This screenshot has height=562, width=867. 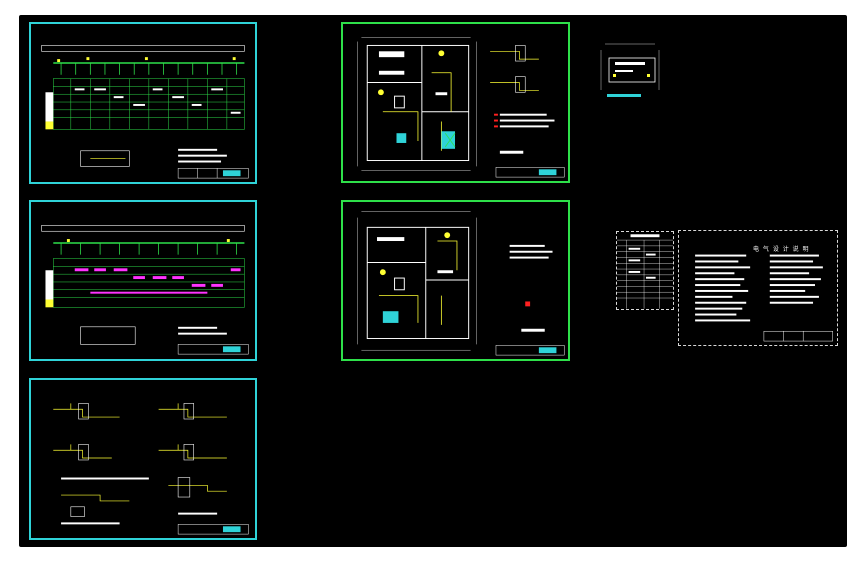 I want to click on design-notes-text-block, so click(x=764, y=298).